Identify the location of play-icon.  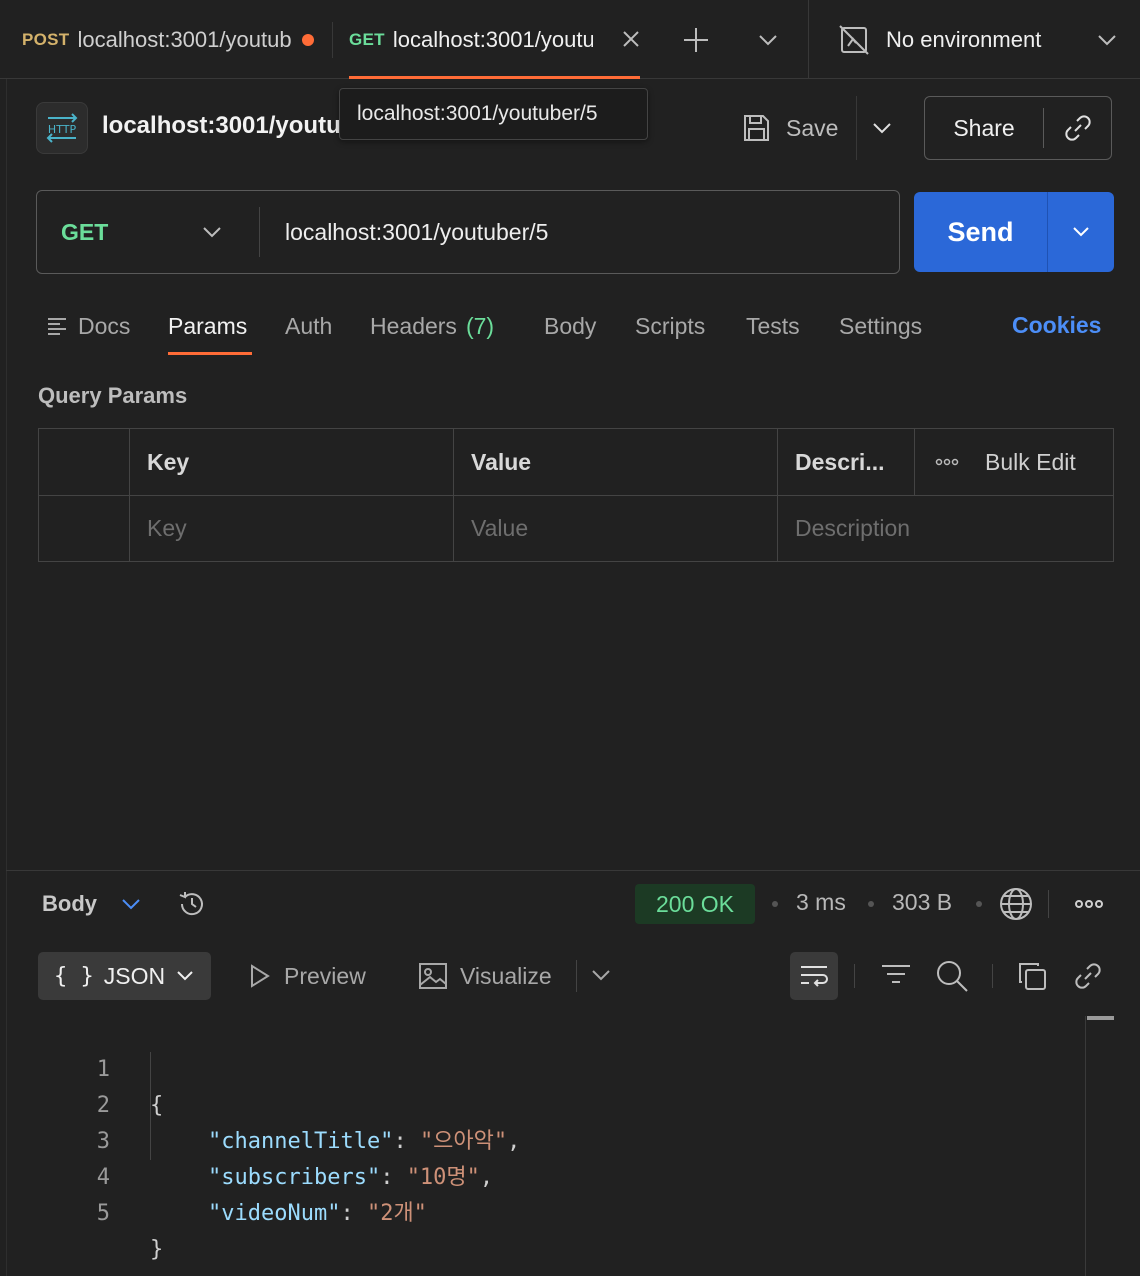
(259, 976).